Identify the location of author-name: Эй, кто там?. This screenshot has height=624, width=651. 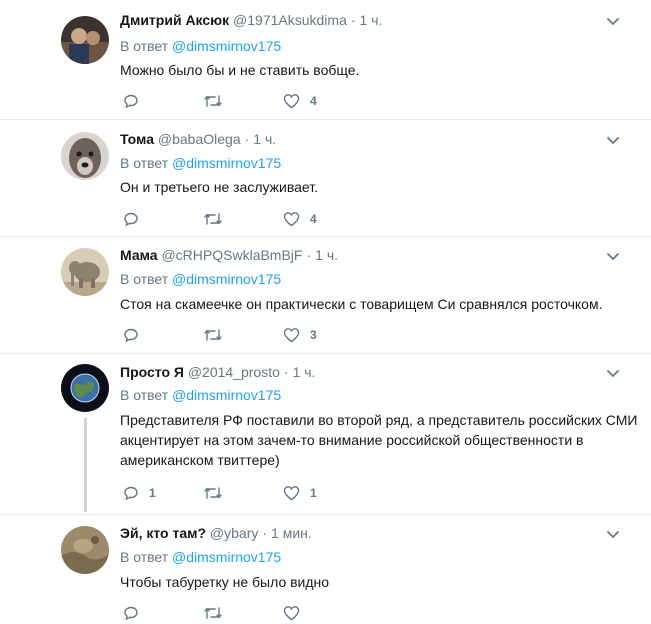
(163, 533).